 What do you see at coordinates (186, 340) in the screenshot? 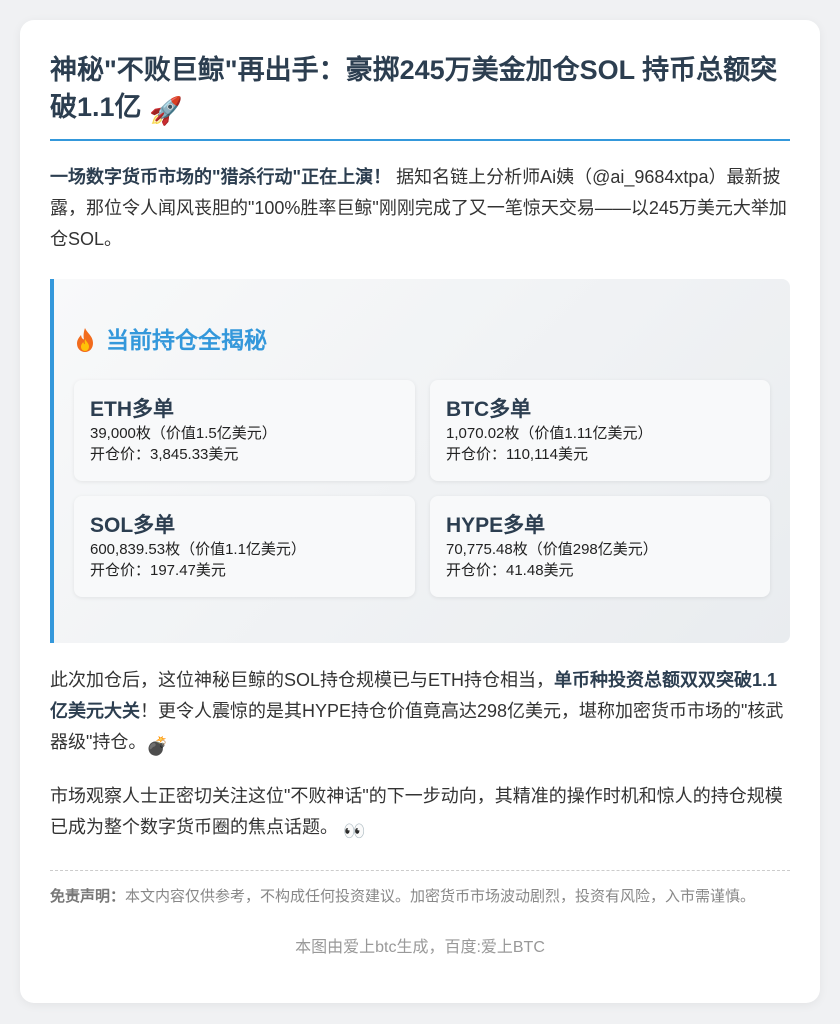
I see `panel-title-text: 当前持仓全揭秘` at bounding box center [186, 340].